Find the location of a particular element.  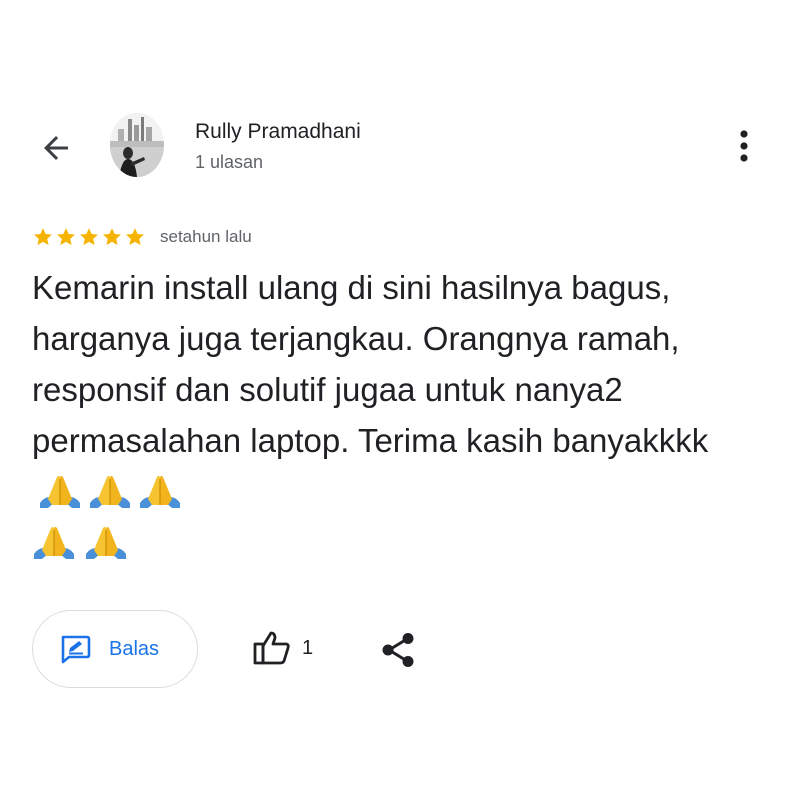

share-button is located at coordinates (398, 650).